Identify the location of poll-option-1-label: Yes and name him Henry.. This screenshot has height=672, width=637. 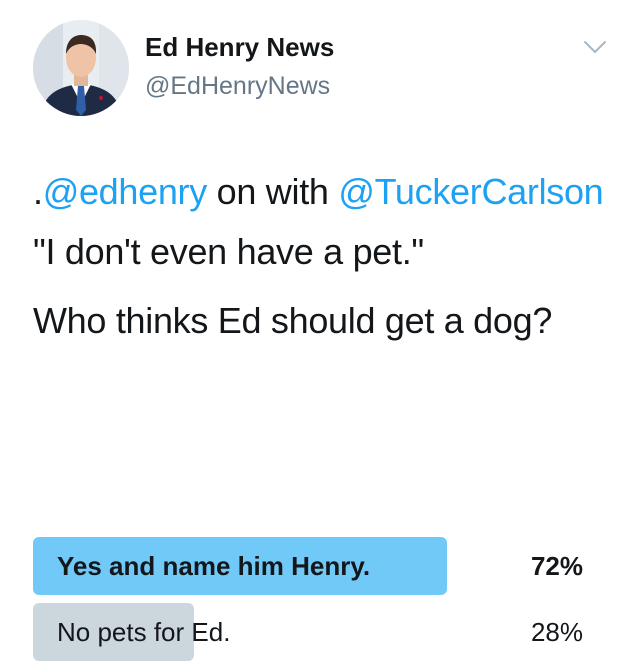
(214, 566).